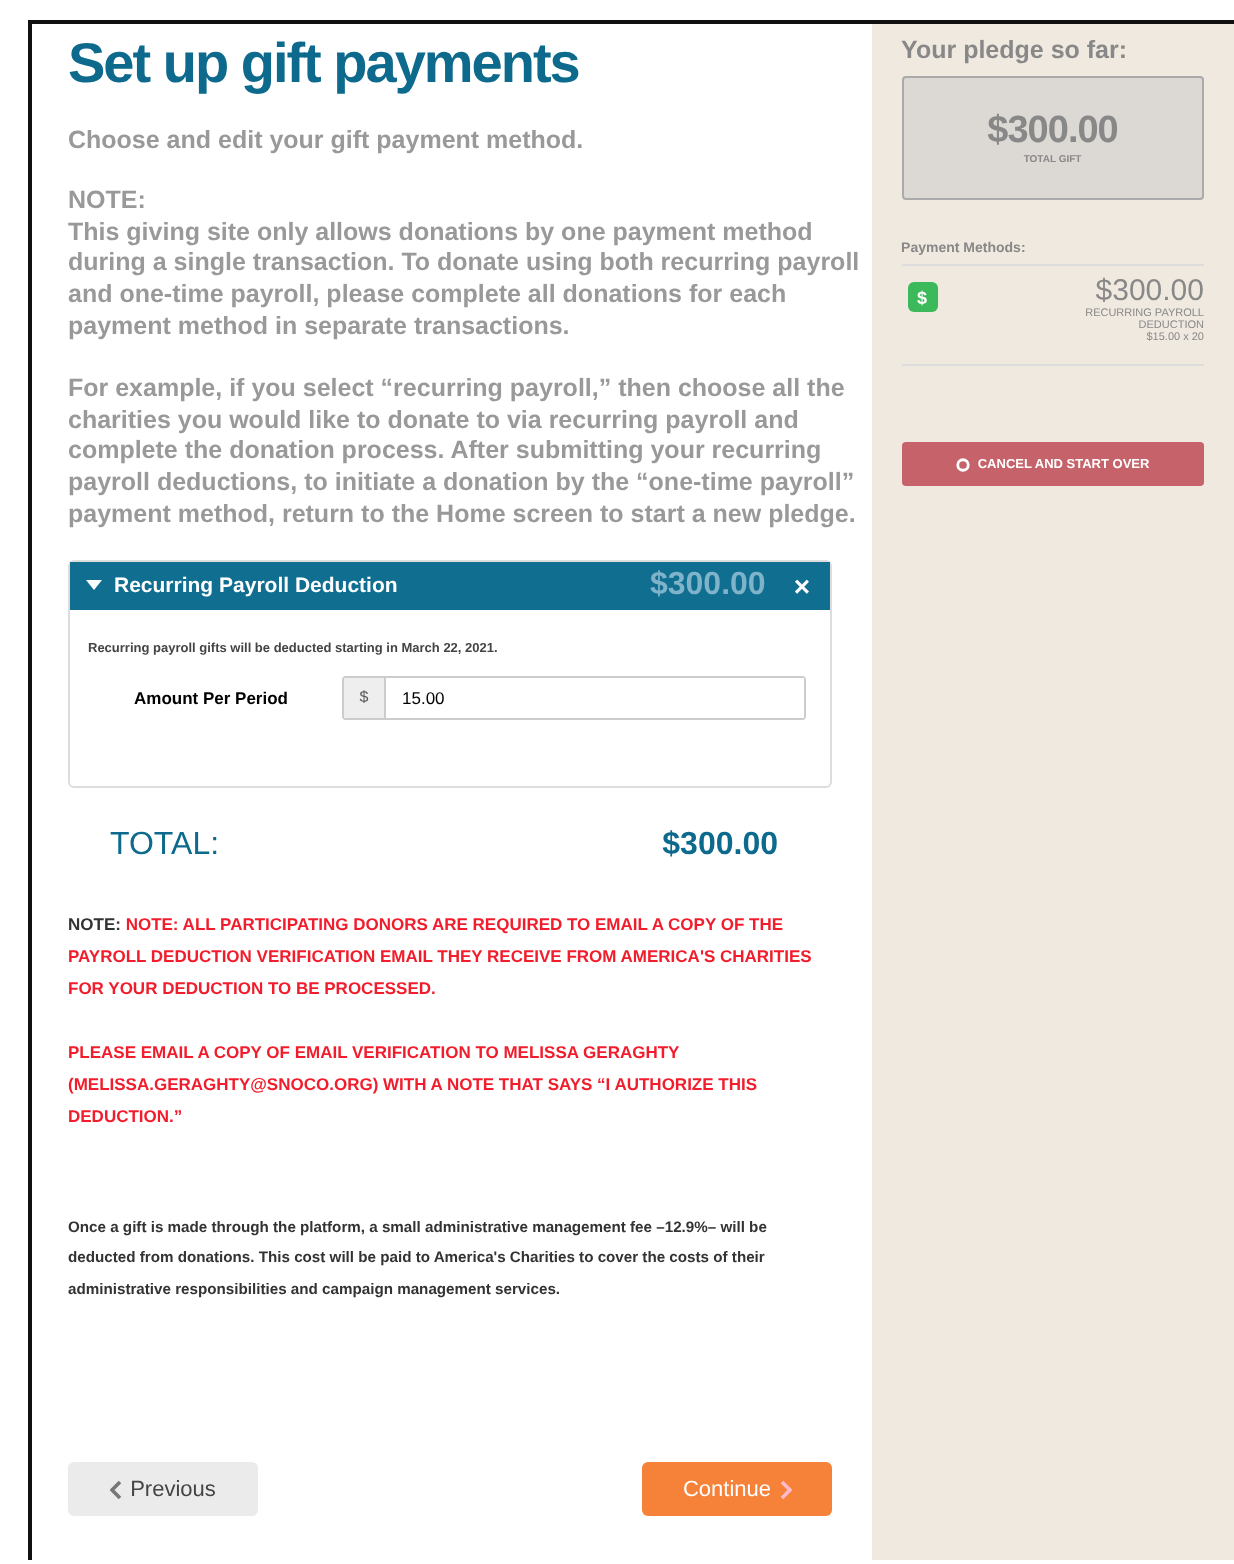 The height and width of the screenshot is (1564, 1234). What do you see at coordinates (465, 280) in the screenshot?
I see `note-paragraph: This giving site only allows donations by one payment method during a single transaction. To donate using both recurring payroll and one-time payroll, please complete all donations for each payment method in separate transactions.` at bounding box center [465, 280].